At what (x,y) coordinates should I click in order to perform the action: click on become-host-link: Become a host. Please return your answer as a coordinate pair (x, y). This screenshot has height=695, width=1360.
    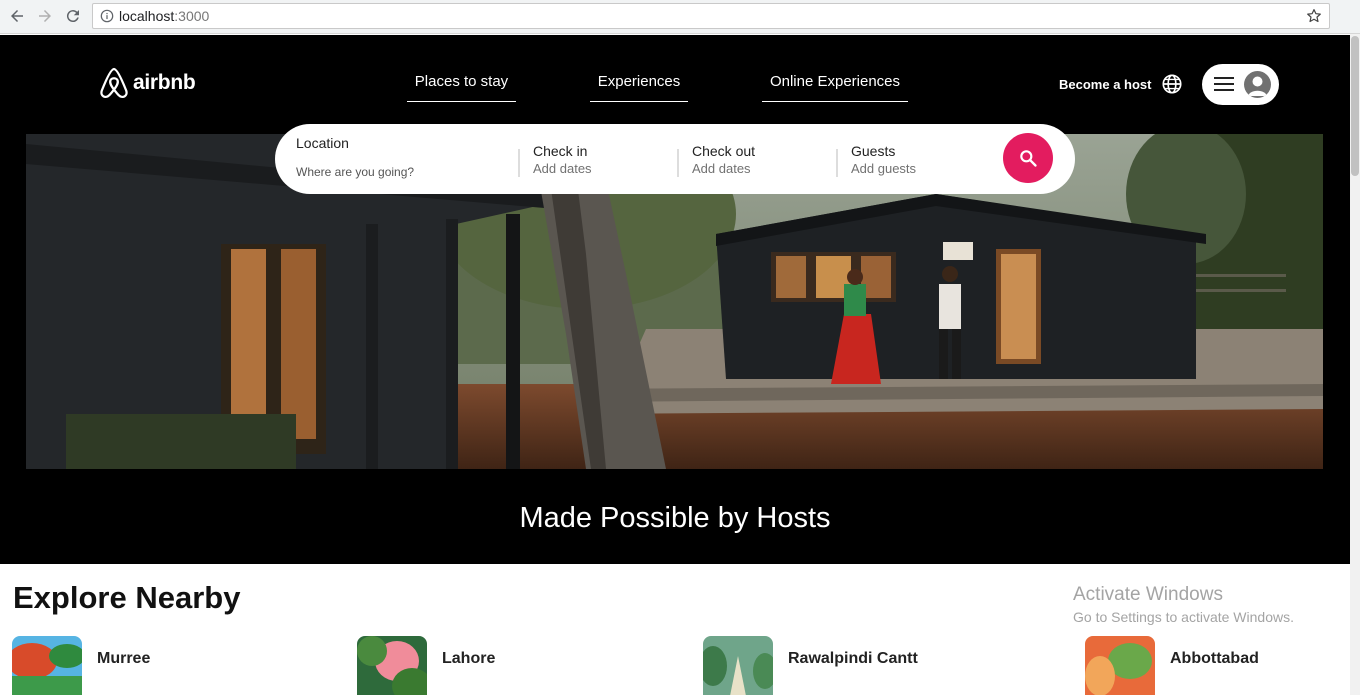
    Looking at the image, I should click on (1105, 84).